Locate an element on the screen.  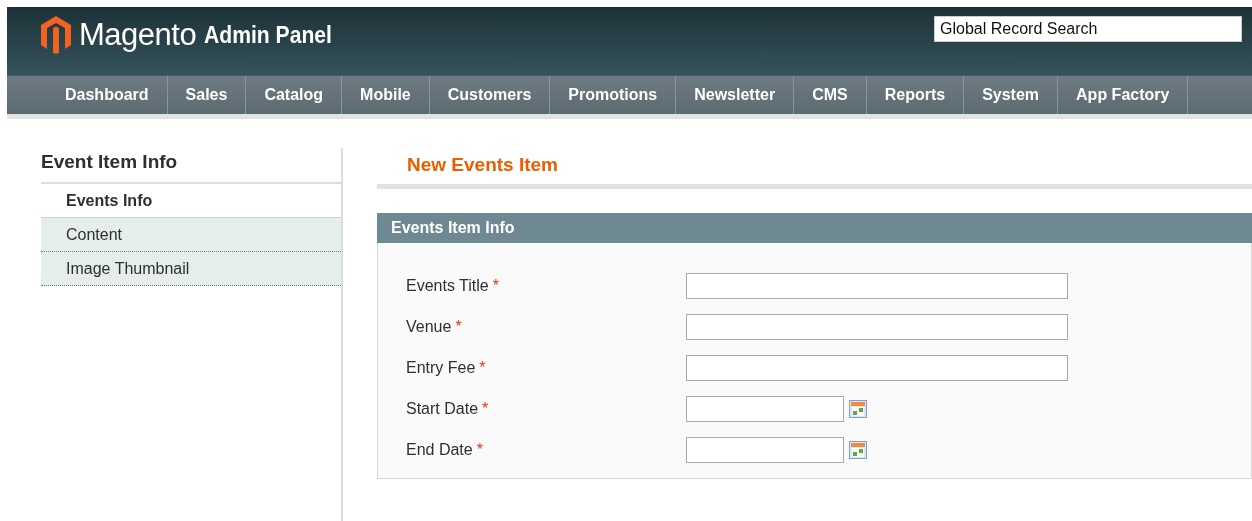
logo-subtitle: Admin Panel is located at coordinates (268, 35).